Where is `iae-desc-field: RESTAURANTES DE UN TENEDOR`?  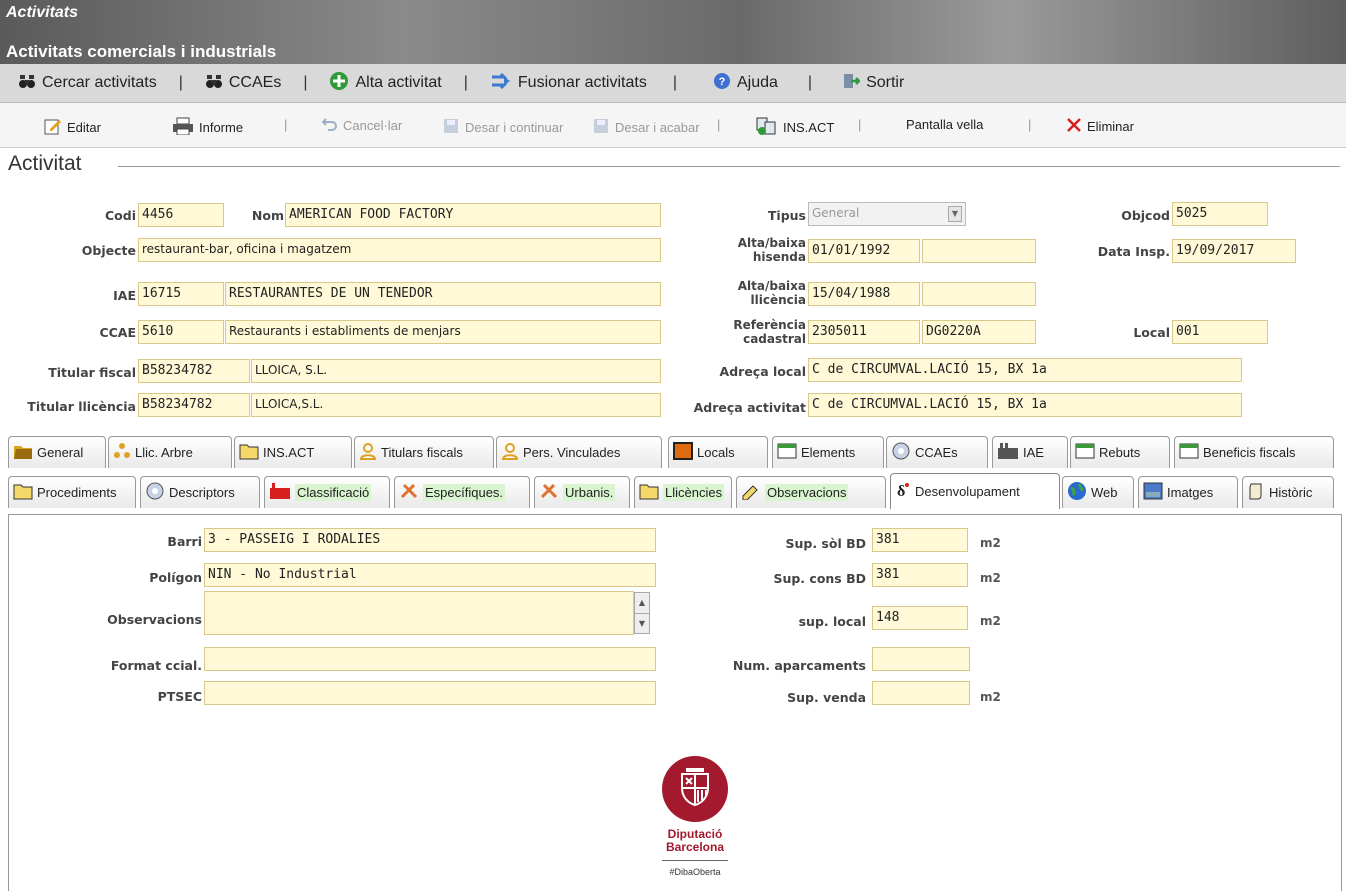 iae-desc-field: RESTAURANTES DE UN TENEDOR is located at coordinates (443, 294).